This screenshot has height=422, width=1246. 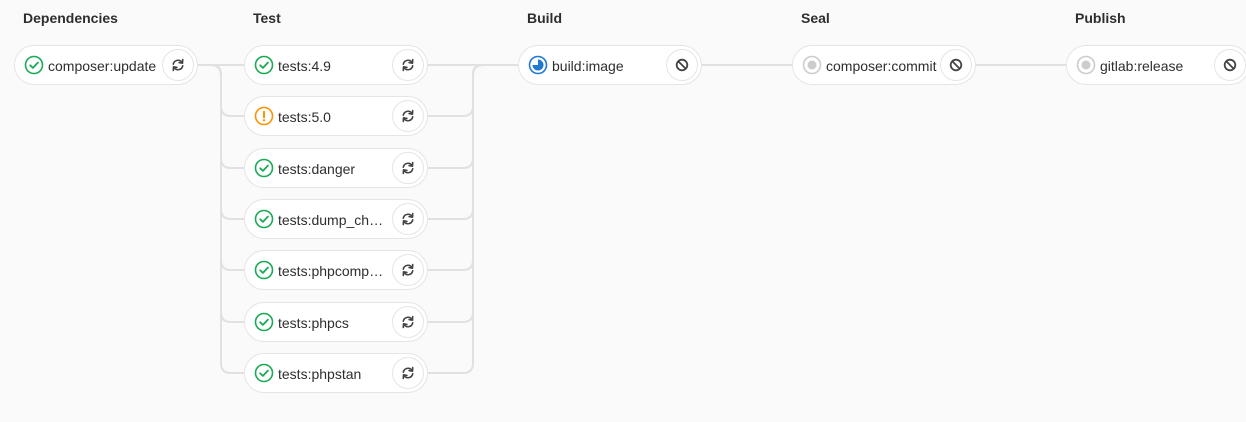 What do you see at coordinates (1142, 66) in the screenshot?
I see `job-name: gitlab:release` at bounding box center [1142, 66].